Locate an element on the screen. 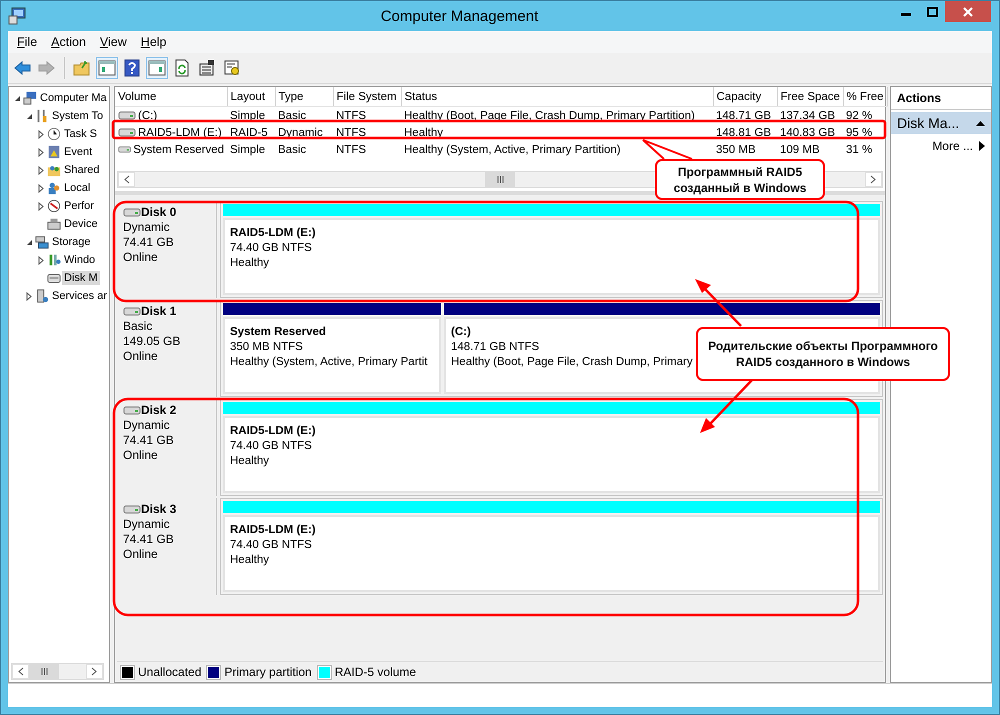 The image size is (1000, 715). shared-folder-icon is located at coordinates (54, 170).